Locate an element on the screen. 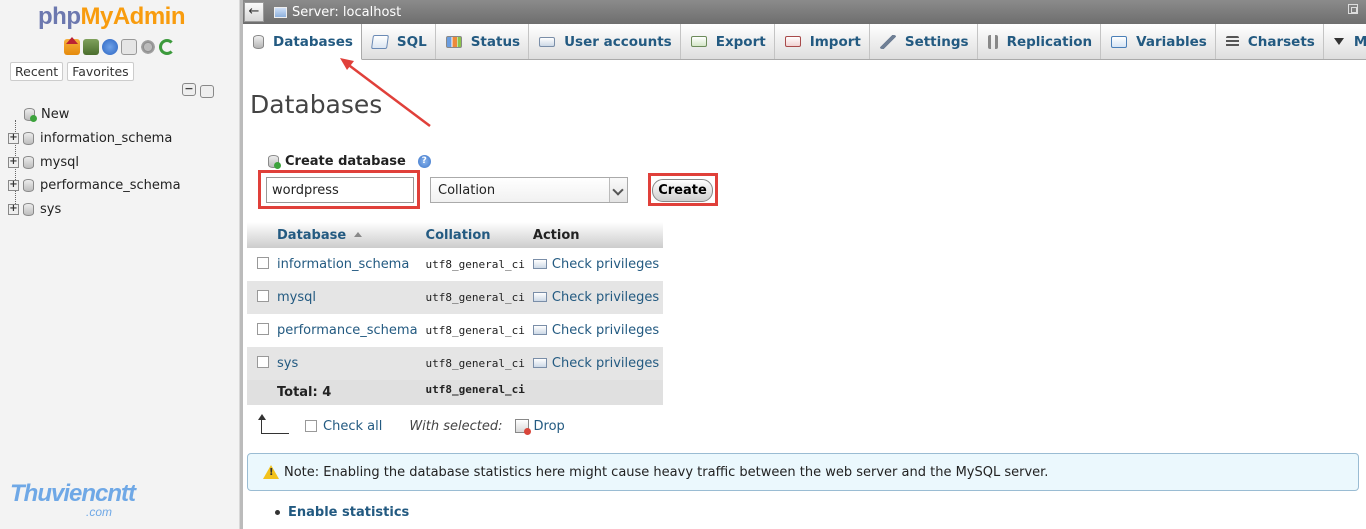  recent-favorites-tabs: Recent Favorites is located at coordinates (72, 71).